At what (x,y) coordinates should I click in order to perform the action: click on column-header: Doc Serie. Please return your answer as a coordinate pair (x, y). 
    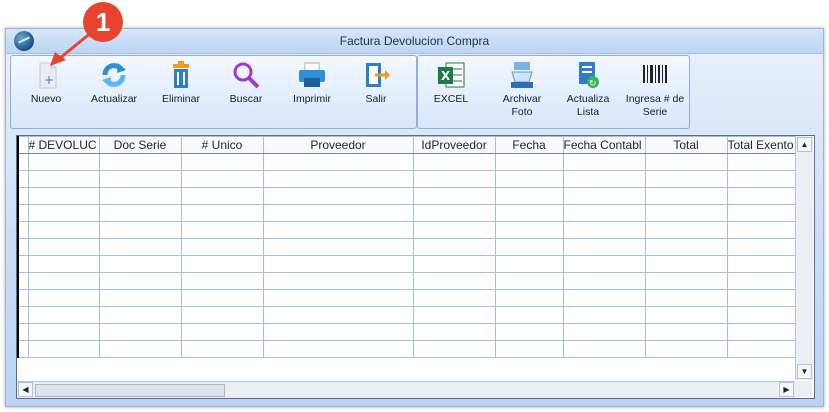
    Looking at the image, I should click on (140, 145).